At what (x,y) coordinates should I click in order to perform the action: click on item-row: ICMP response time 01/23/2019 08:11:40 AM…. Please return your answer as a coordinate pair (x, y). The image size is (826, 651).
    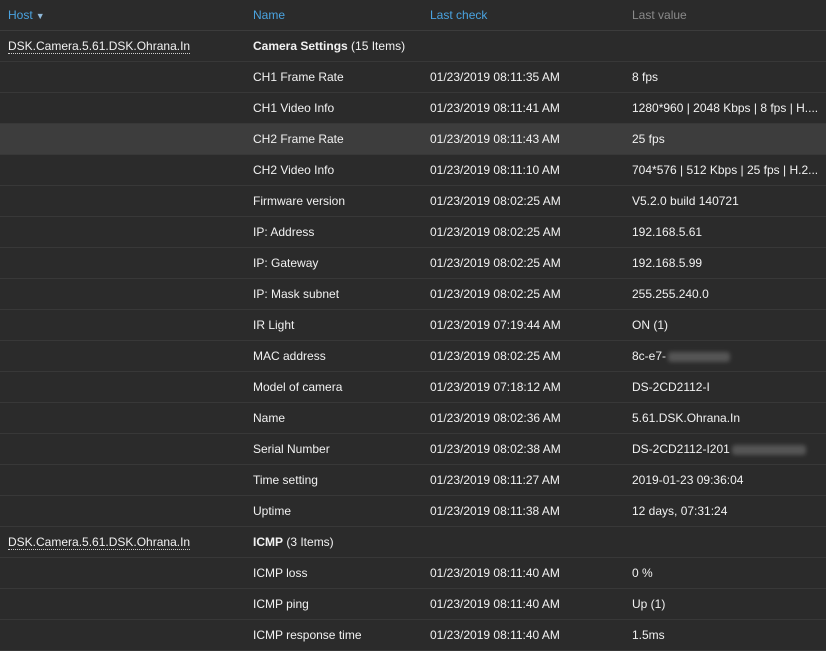
    Looking at the image, I should click on (413, 635).